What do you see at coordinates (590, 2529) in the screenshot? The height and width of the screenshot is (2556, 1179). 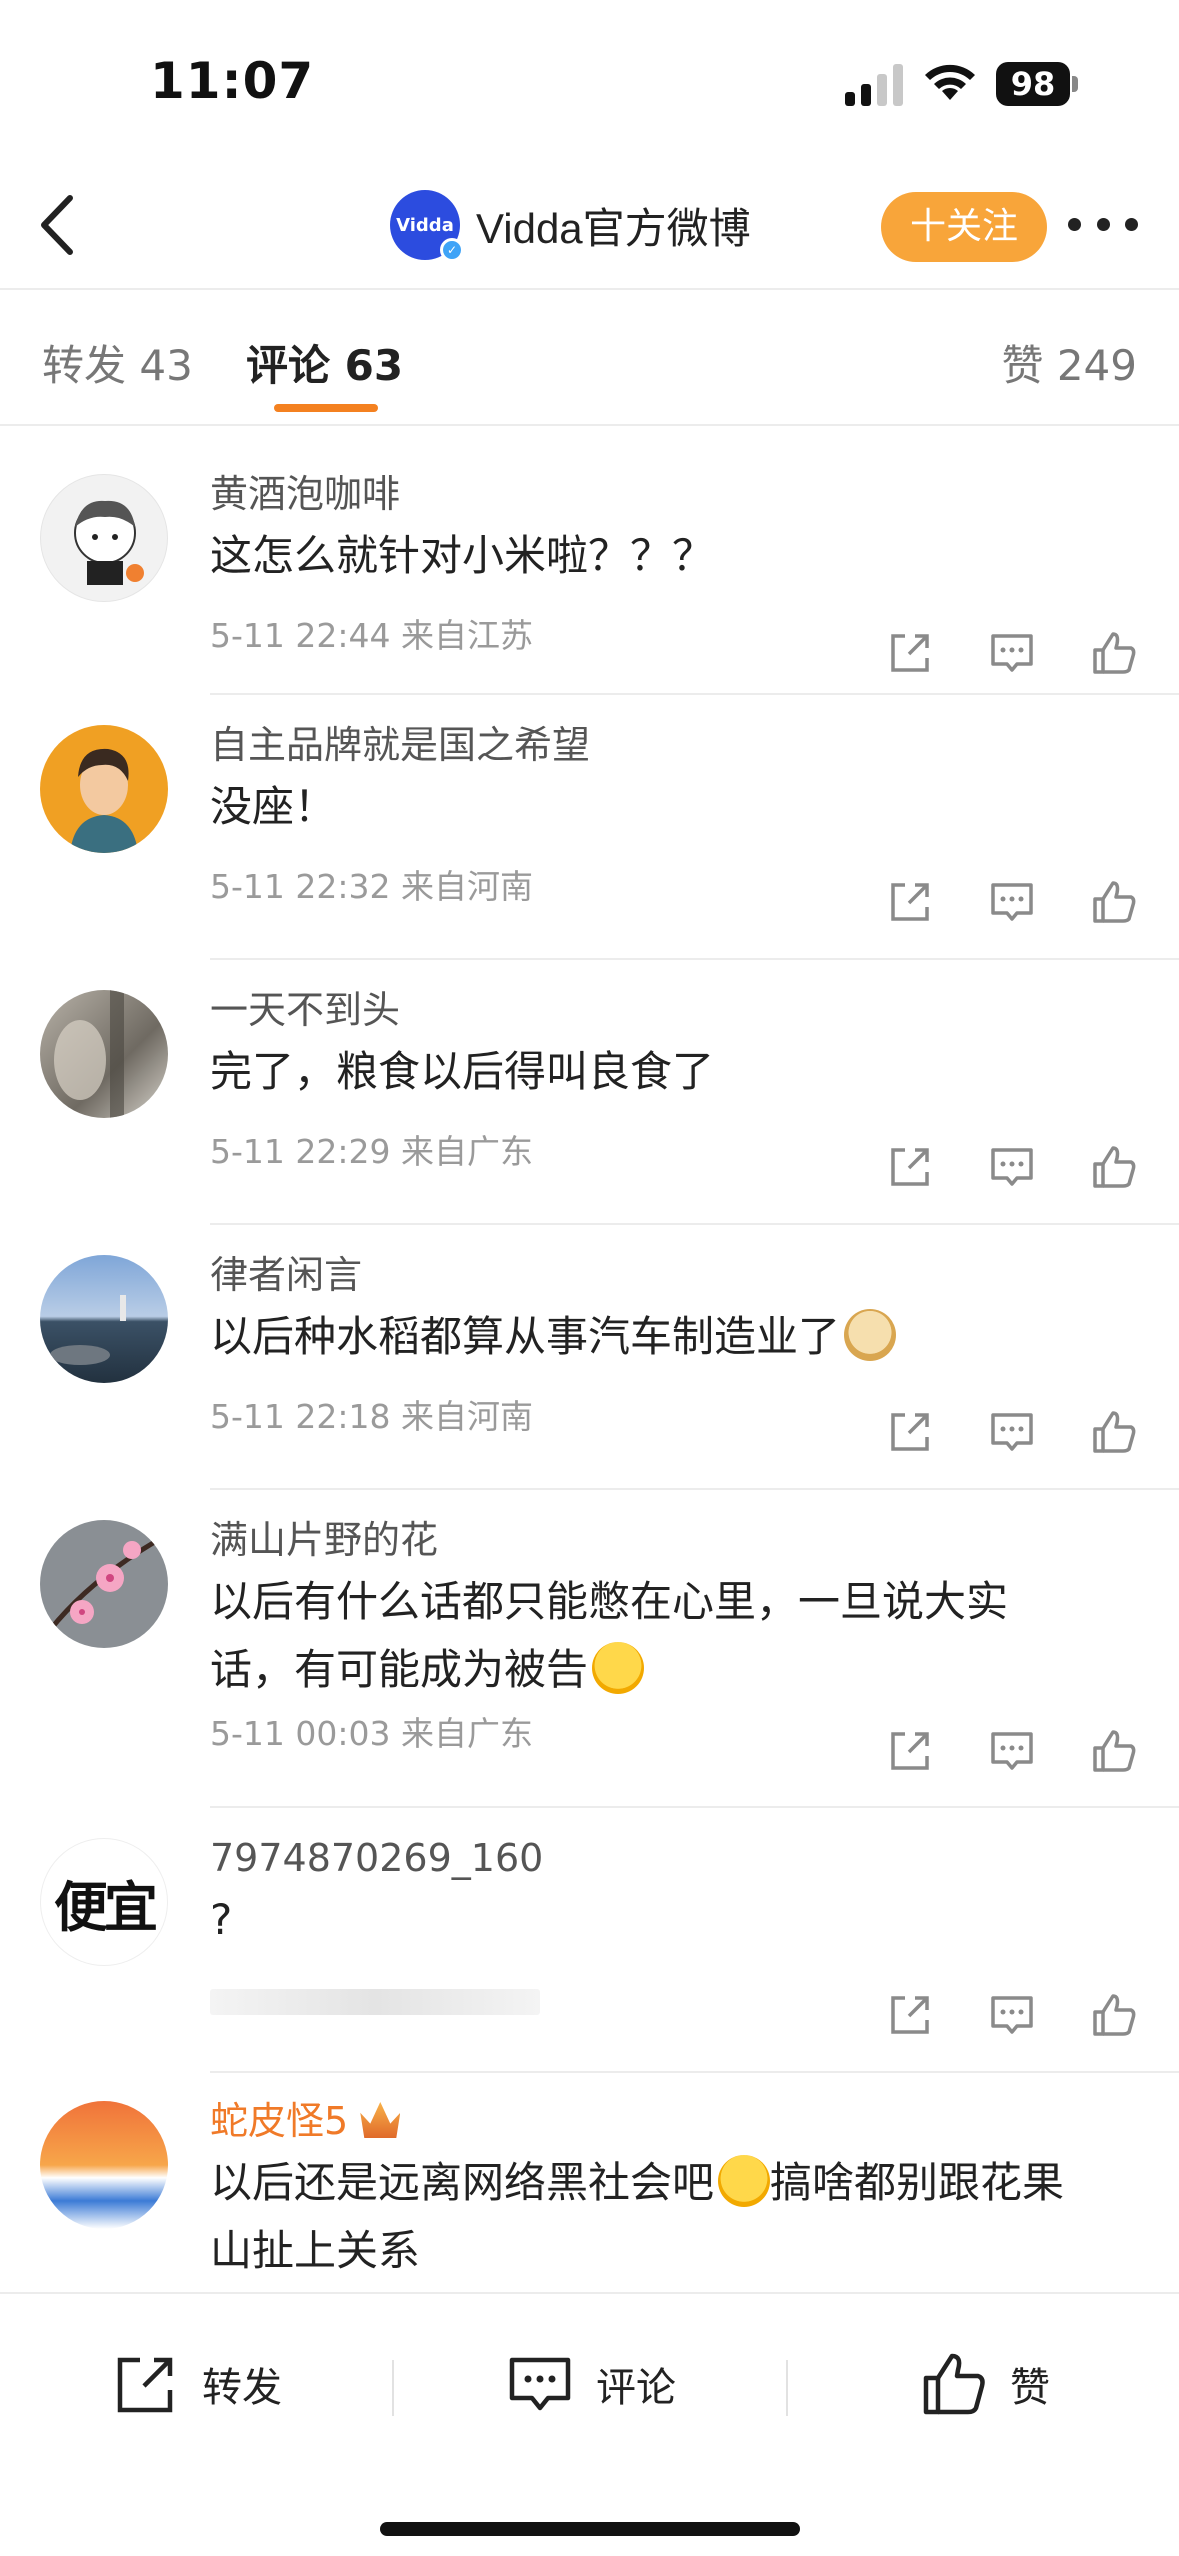 I see `home-indicator` at bounding box center [590, 2529].